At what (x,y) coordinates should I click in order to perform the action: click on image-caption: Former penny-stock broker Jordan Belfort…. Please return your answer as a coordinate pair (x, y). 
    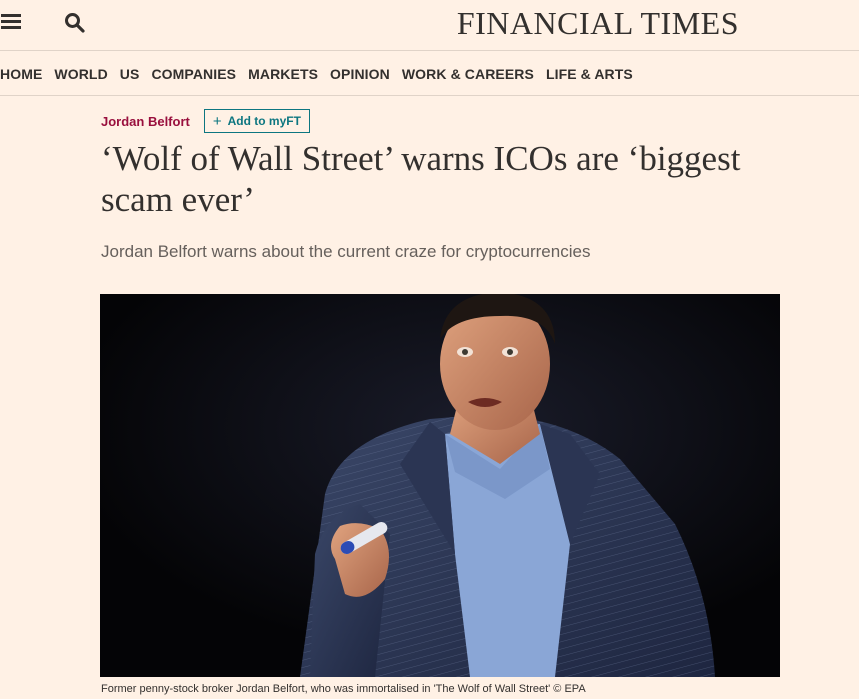
    Looking at the image, I should click on (343, 689).